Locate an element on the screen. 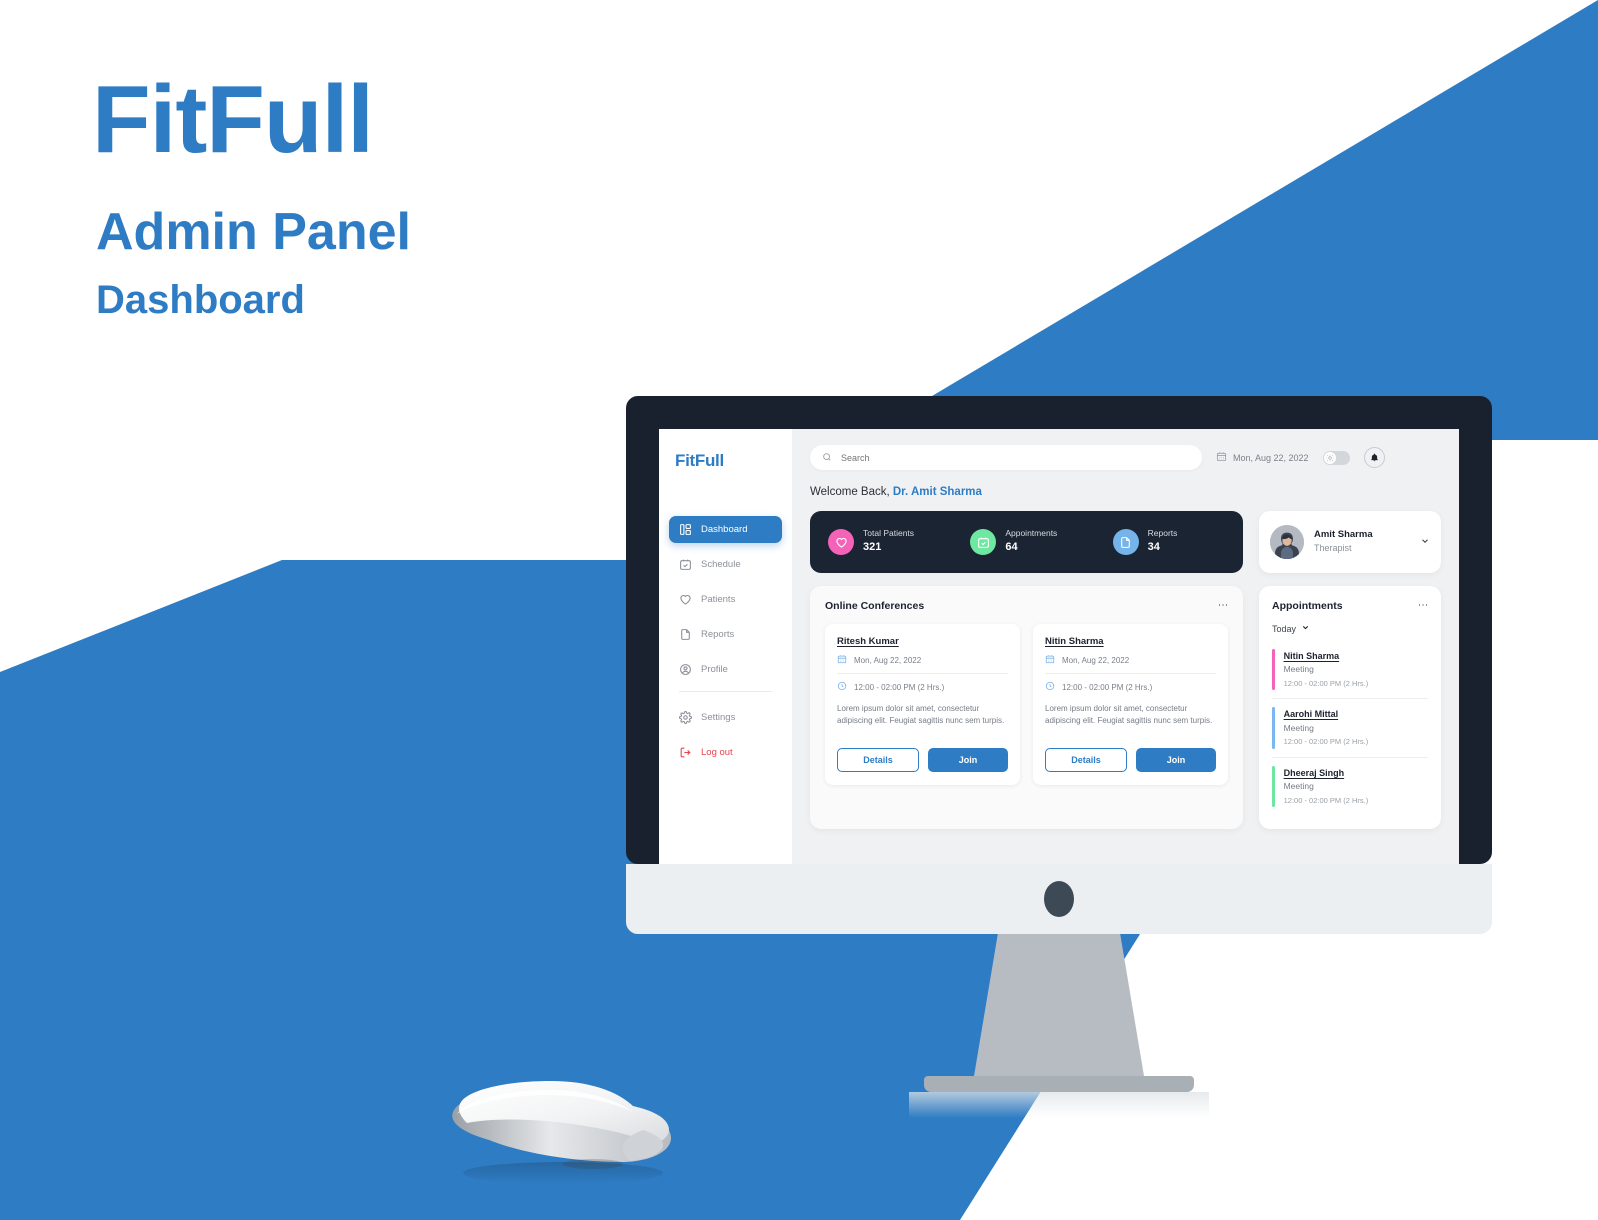 The image size is (1598, 1220). sidebar-item-dashboard: Dashboard is located at coordinates (725, 529).